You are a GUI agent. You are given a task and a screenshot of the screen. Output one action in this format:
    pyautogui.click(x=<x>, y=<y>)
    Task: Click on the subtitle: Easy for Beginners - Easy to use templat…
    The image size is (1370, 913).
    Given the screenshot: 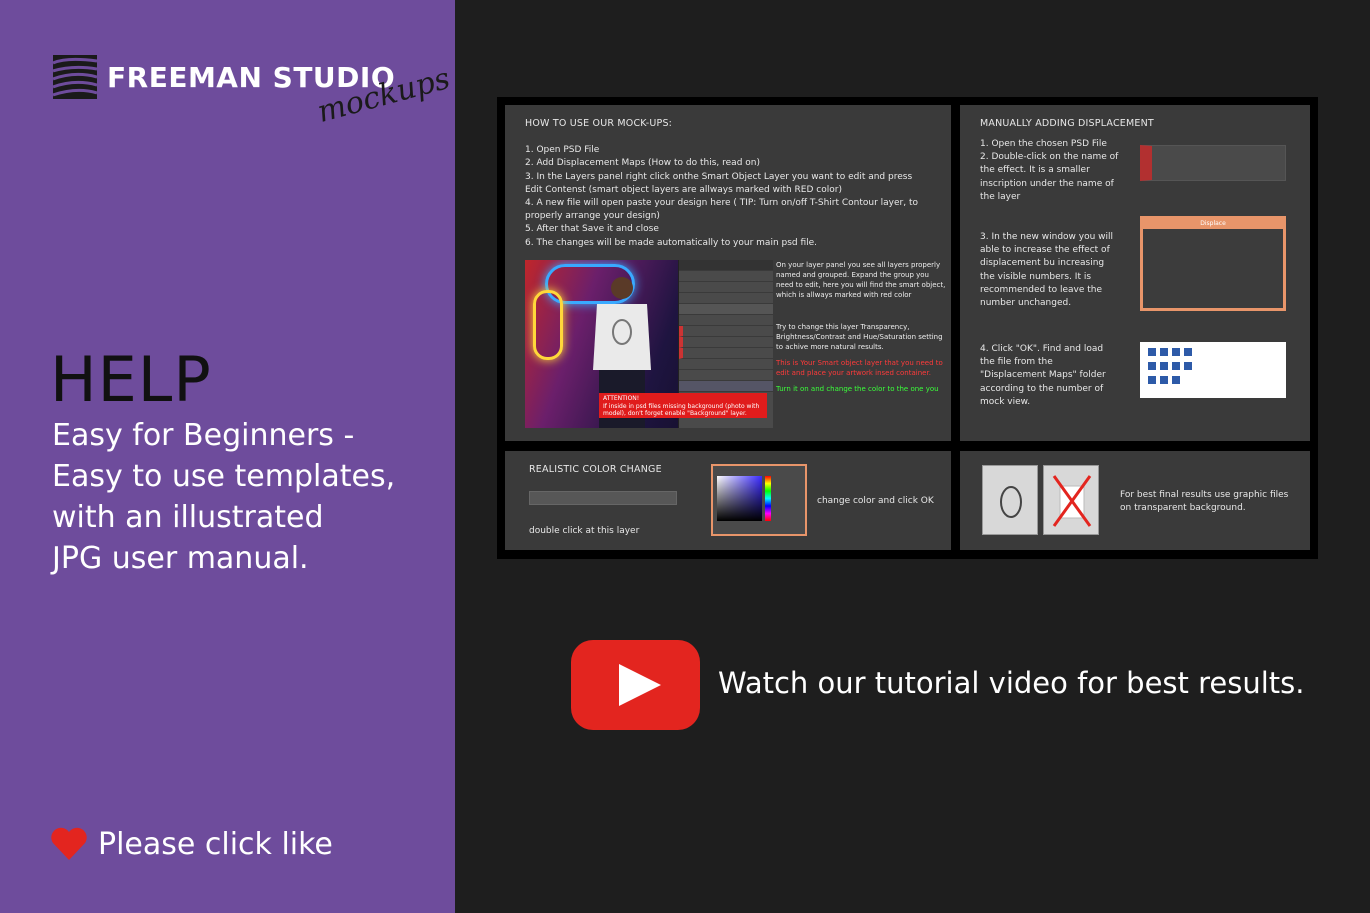 What is the action you would take?
    pyautogui.click(x=223, y=497)
    